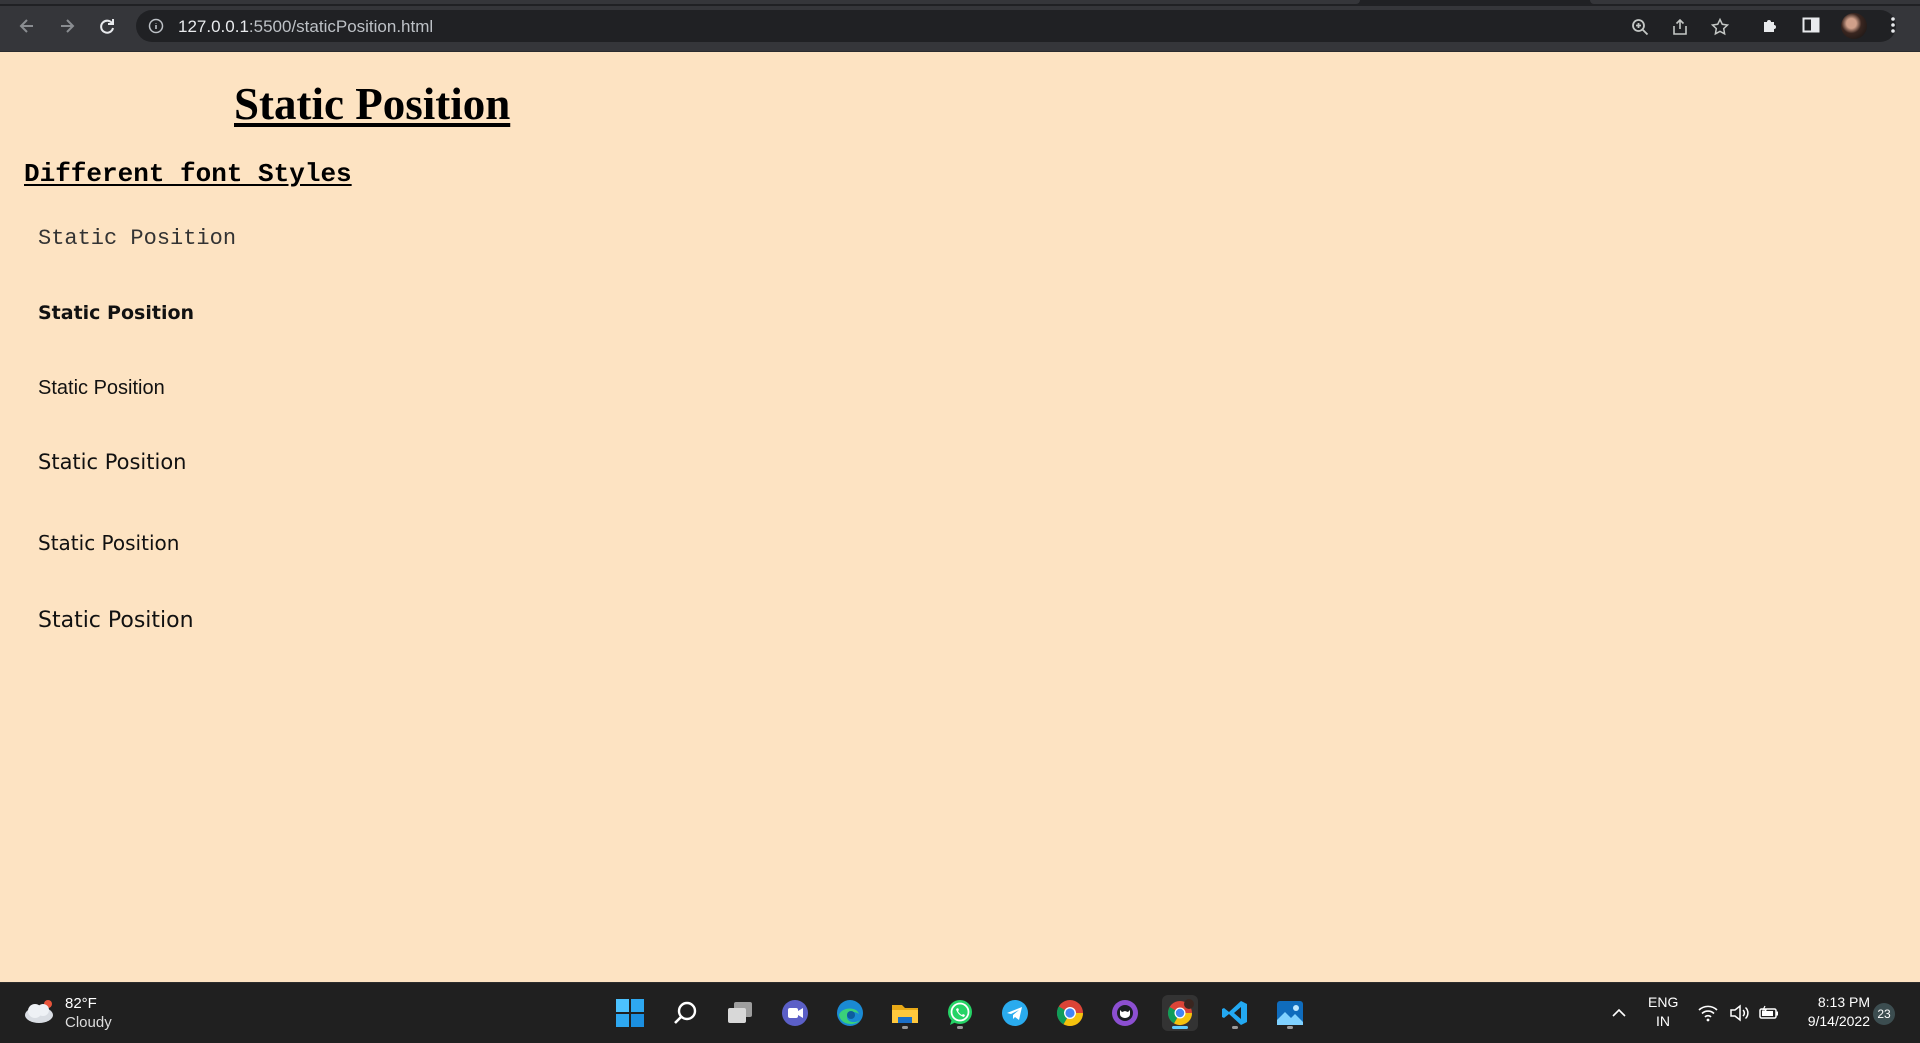 The image size is (1920, 1043). I want to click on chrome-profile-icon, so click(1180, 1012).